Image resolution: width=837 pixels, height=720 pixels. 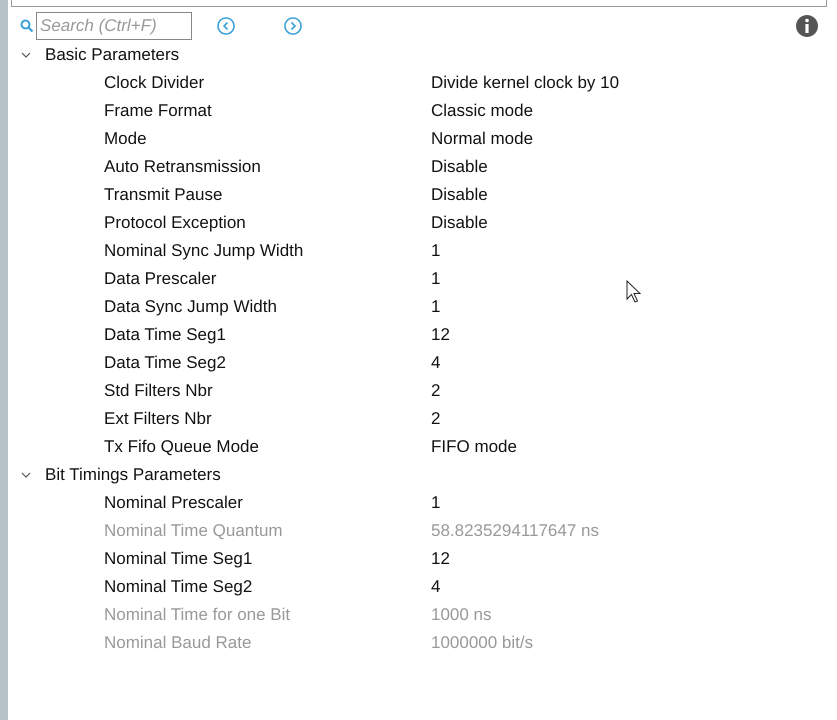 I want to click on mouse-pointer-icon, so click(x=635, y=292).